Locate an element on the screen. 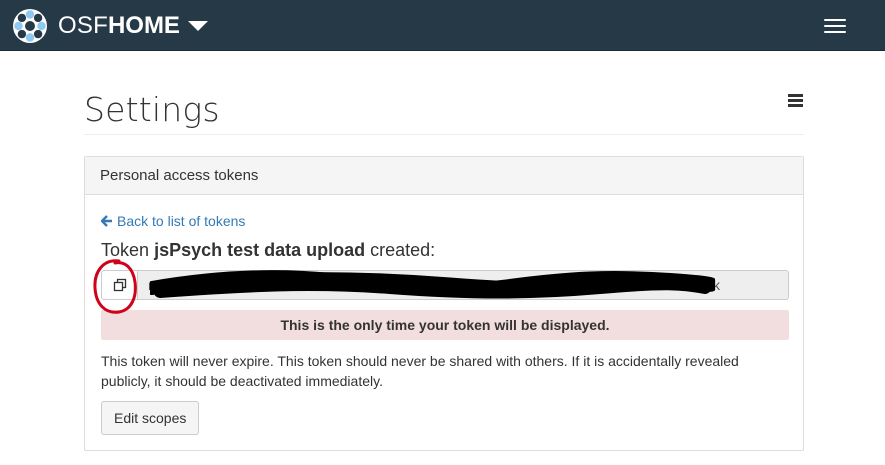  token-name: jsPsych test data upload is located at coordinates (260, 250).